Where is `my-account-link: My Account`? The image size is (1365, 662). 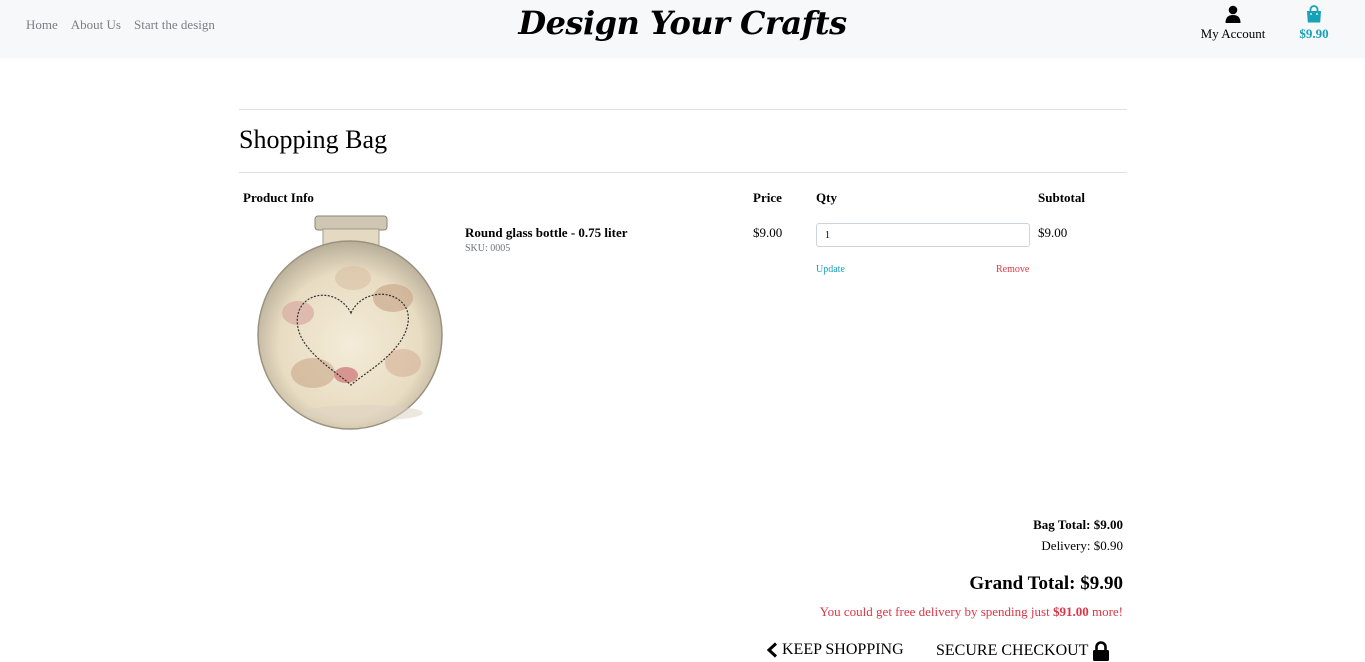
my-account-link: My Account is located at coordinates (1233, 23).